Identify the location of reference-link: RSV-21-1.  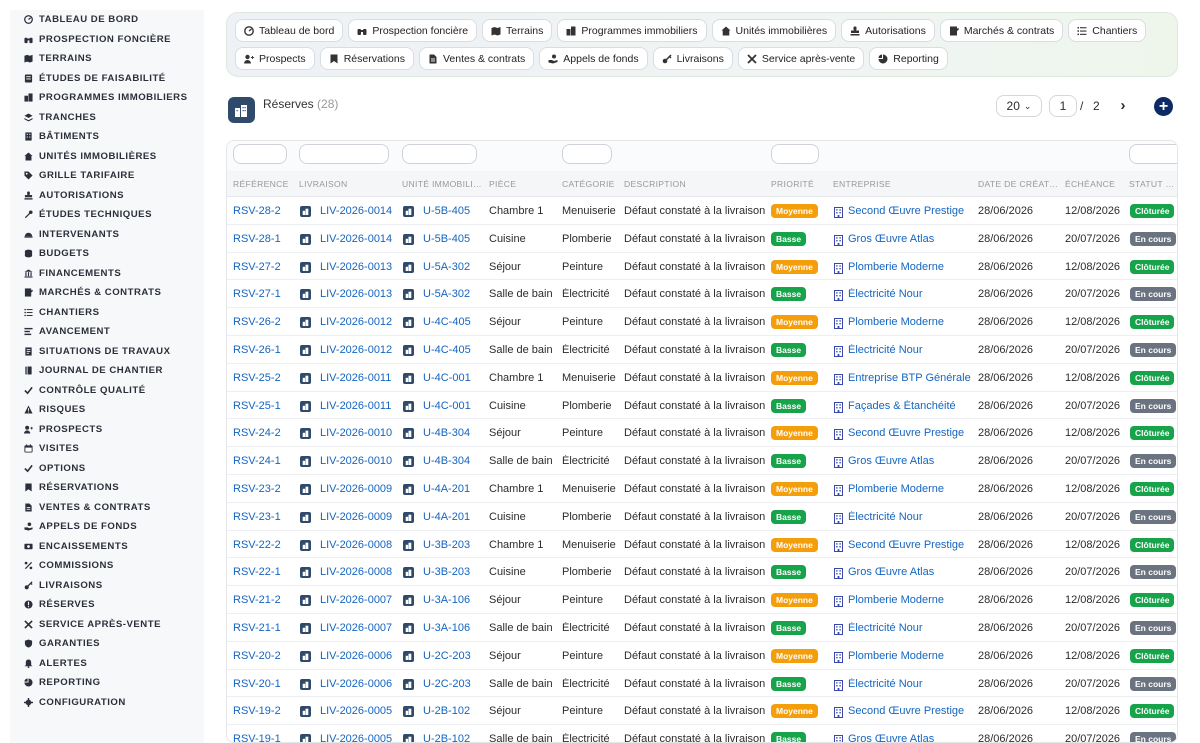
(264, 628).